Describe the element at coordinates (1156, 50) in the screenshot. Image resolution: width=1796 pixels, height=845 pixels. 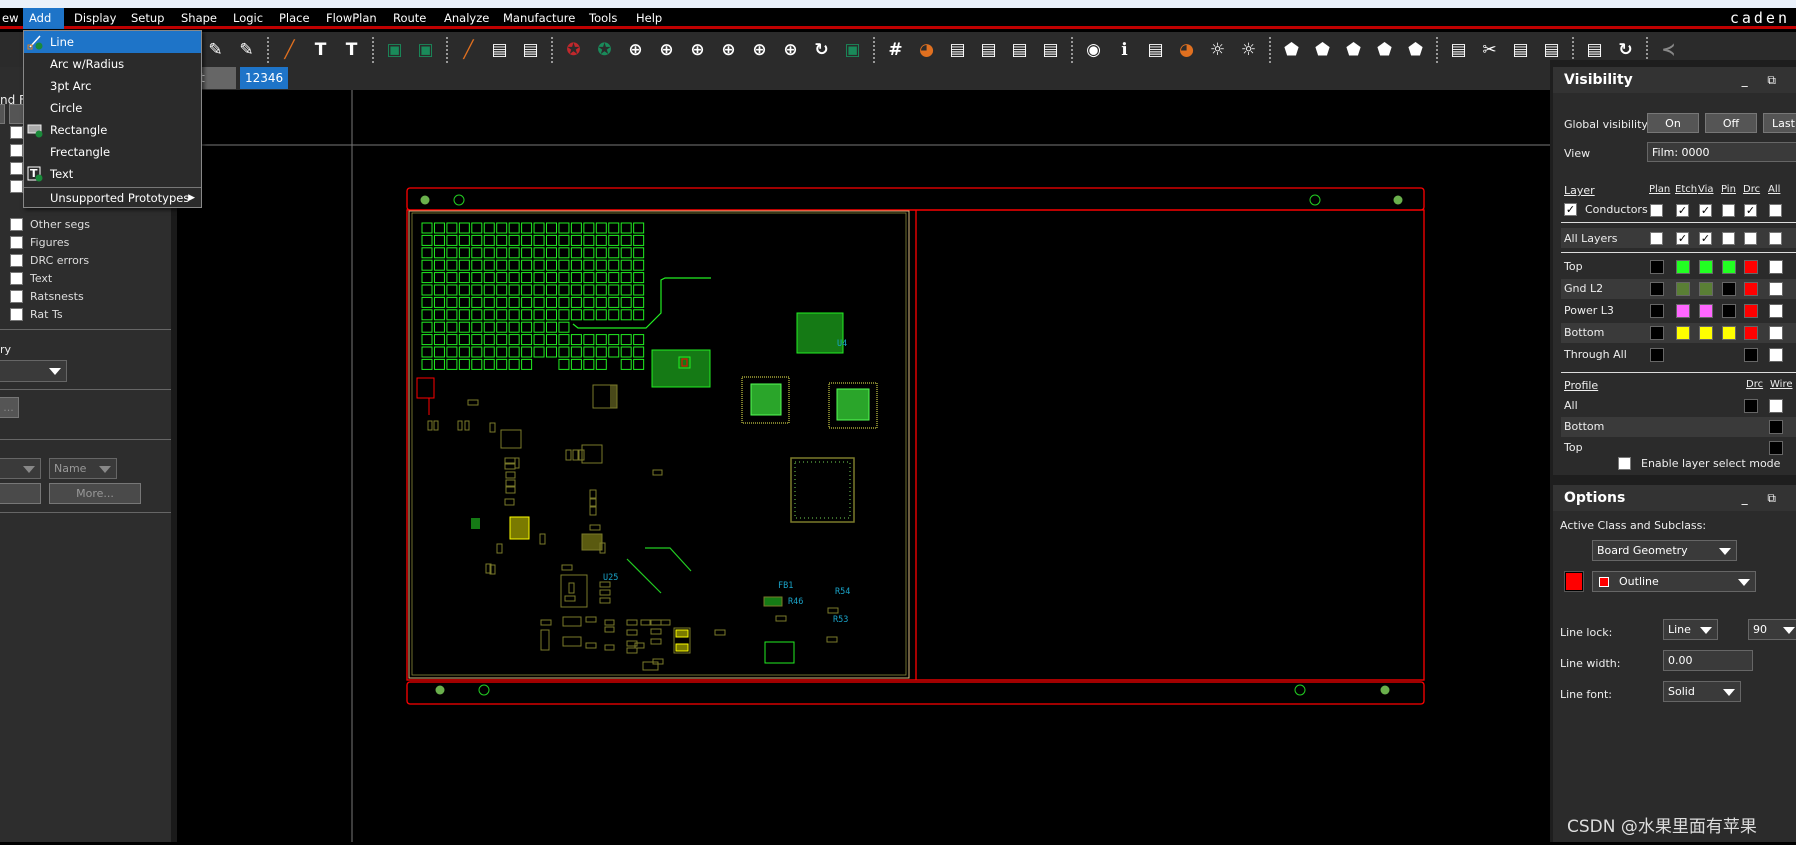
I see `measure-icon: ▤` at that location.